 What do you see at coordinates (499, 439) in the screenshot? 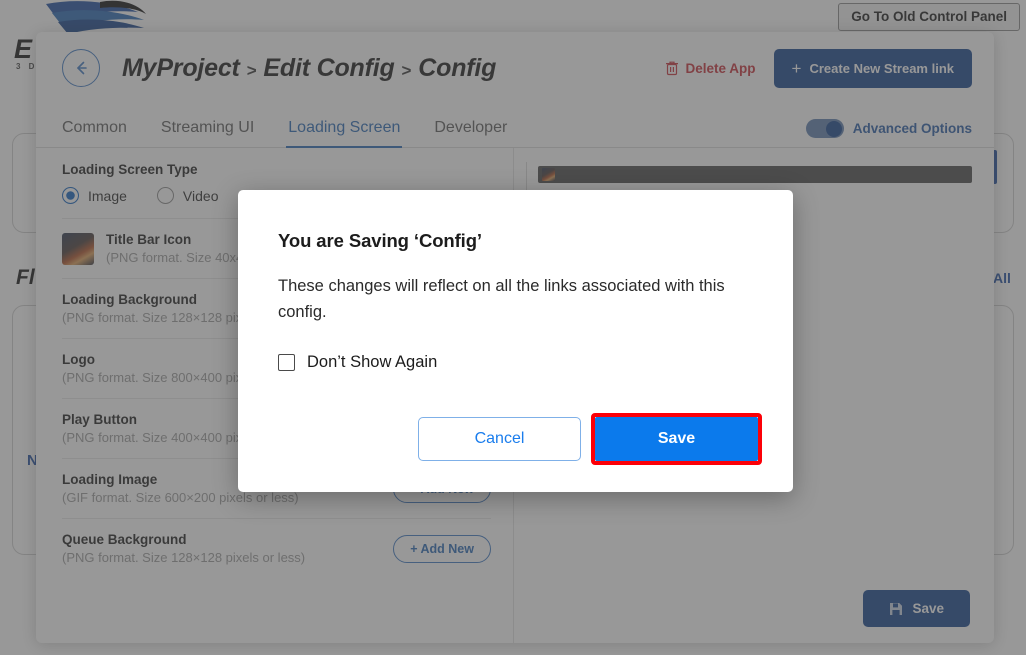
I see `cancel-button: Cancel` at bounding box center [499, 439].